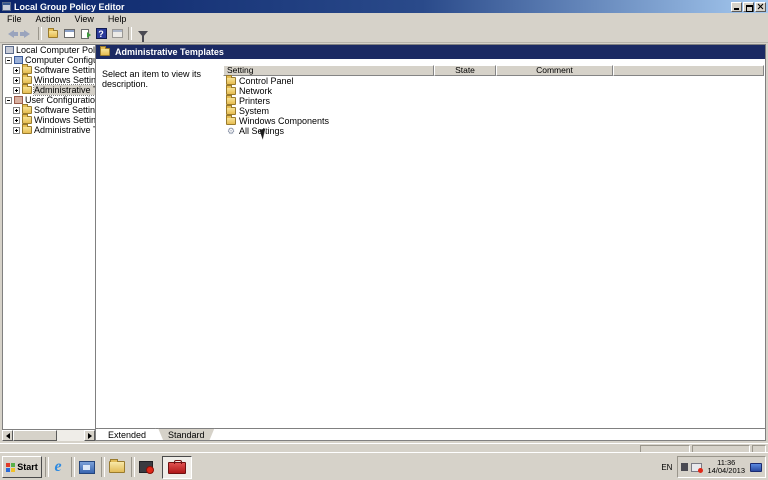  I want to click on menu-view: View, so click(84, 19).